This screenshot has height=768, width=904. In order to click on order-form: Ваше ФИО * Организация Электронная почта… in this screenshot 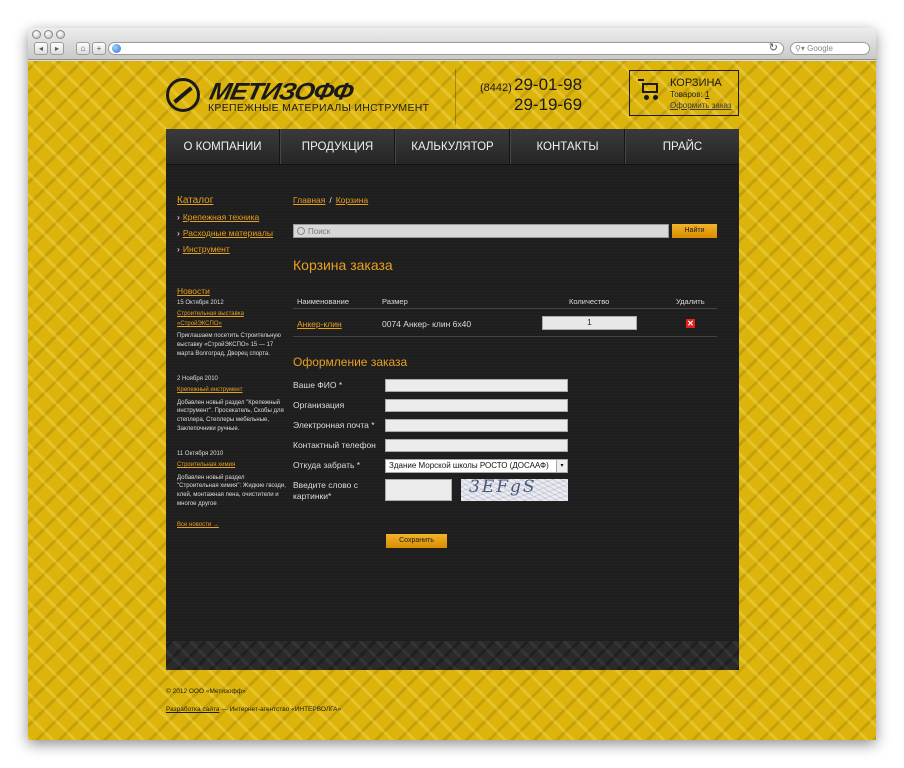, I will do `click(505, 463)`.